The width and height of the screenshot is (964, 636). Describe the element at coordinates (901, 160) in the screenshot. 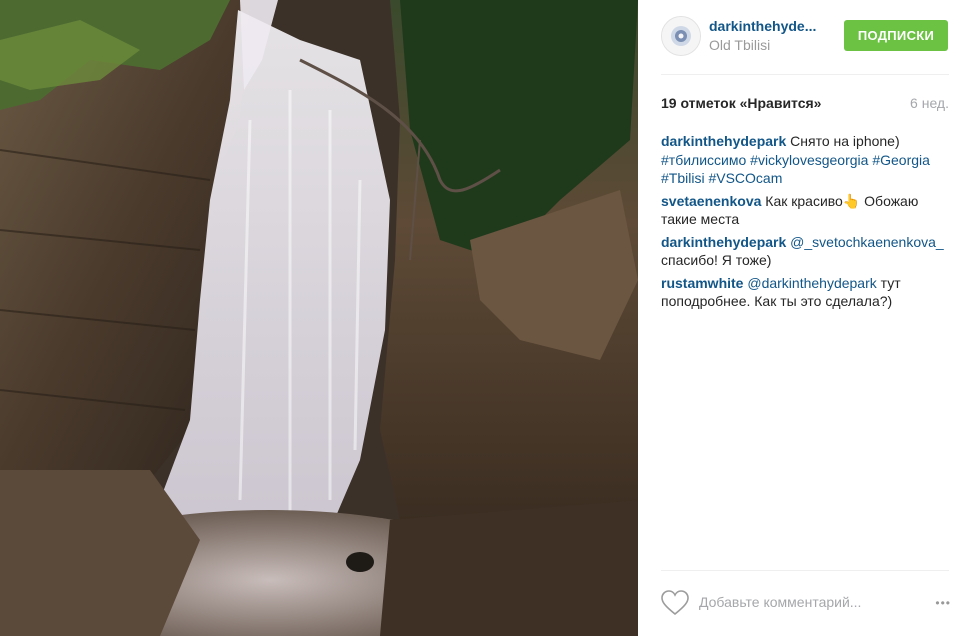

I see `hashtag-link: #Georgia` at that location.